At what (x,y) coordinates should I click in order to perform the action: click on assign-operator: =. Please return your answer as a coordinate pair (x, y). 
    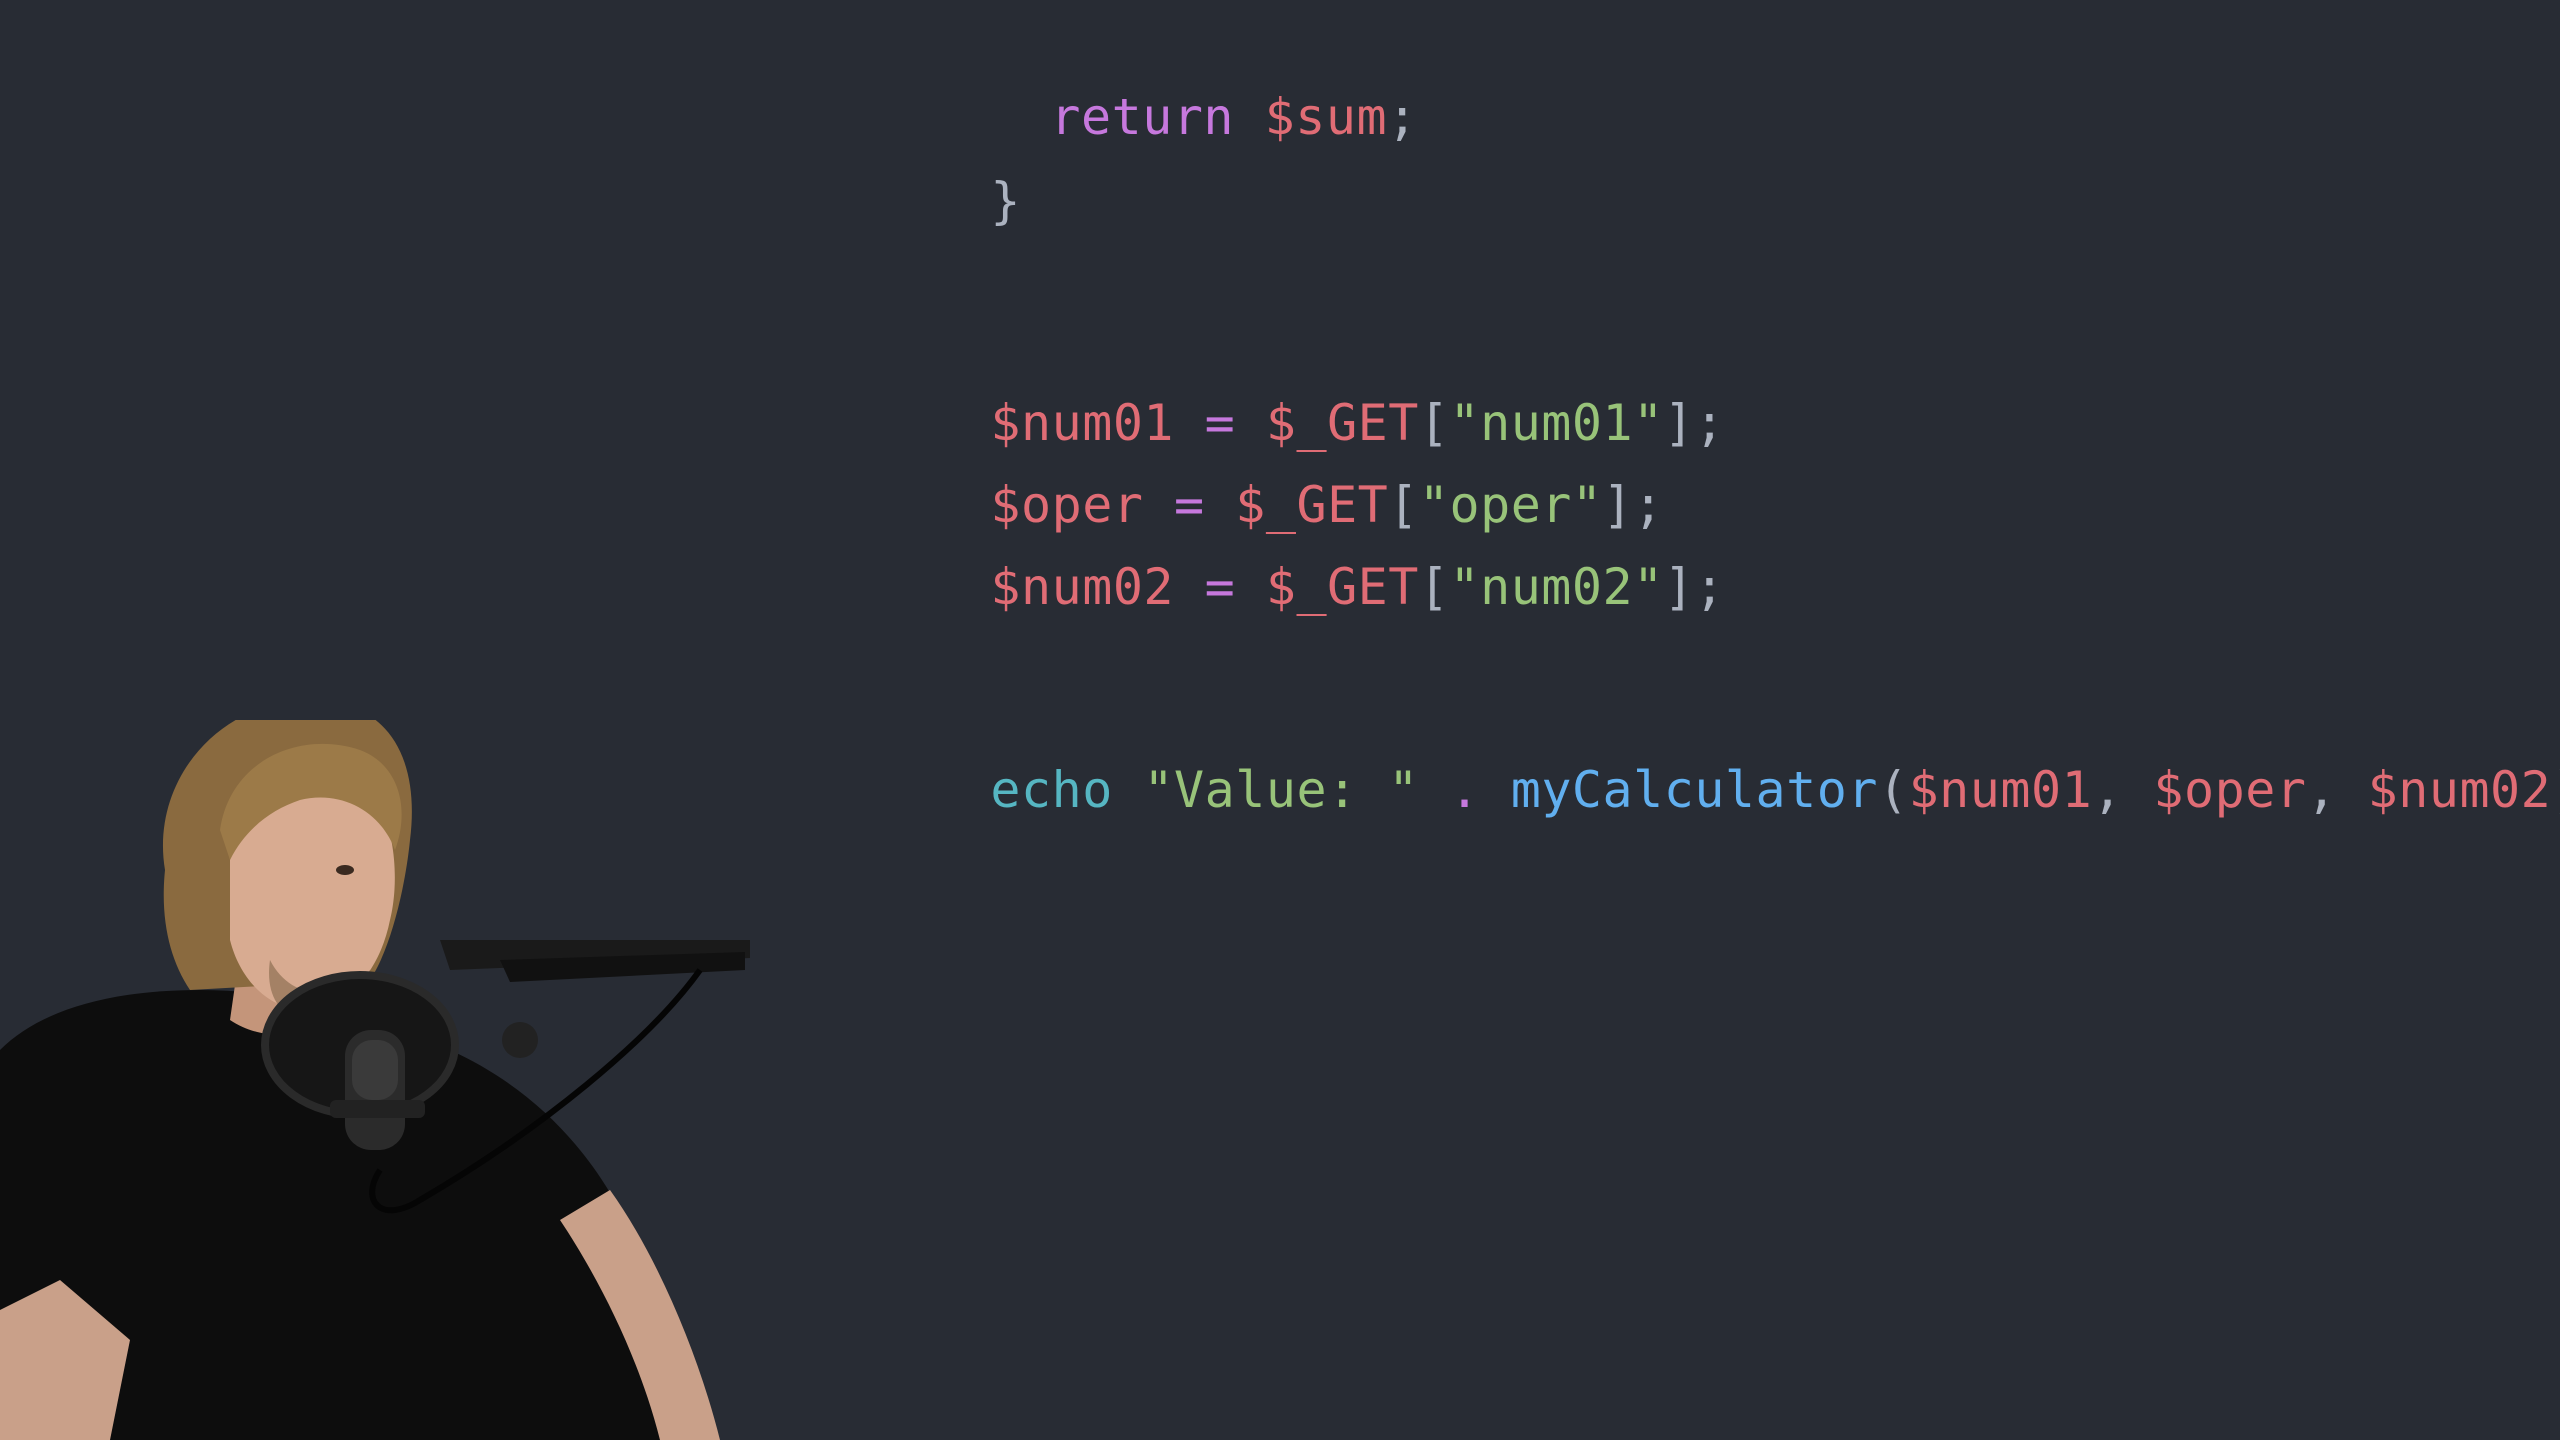
    Looking at the image, I should click on (1220, 587).